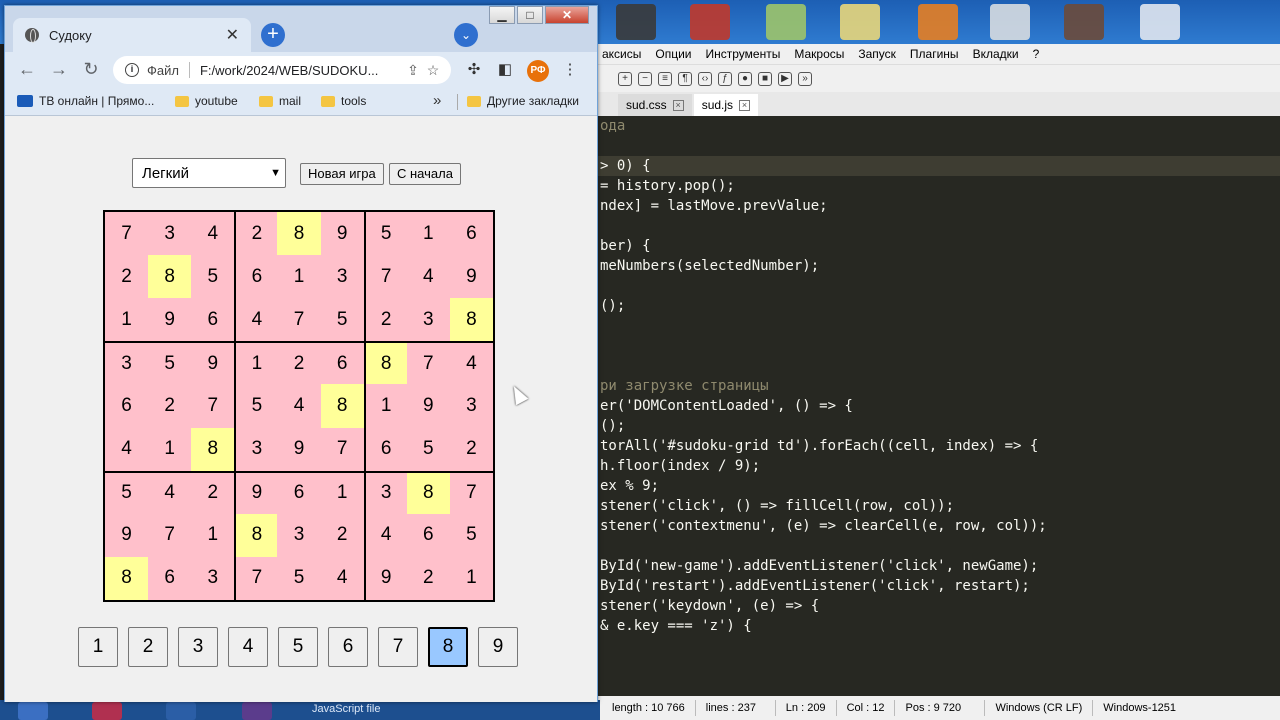 Image resolution: width=1280 pixels, height=720 pixels. What do you see at coordinates (209, 173) in the screenshot?
I see `difficulty-select: Легкий ▼` at bounding box center [209, 173].